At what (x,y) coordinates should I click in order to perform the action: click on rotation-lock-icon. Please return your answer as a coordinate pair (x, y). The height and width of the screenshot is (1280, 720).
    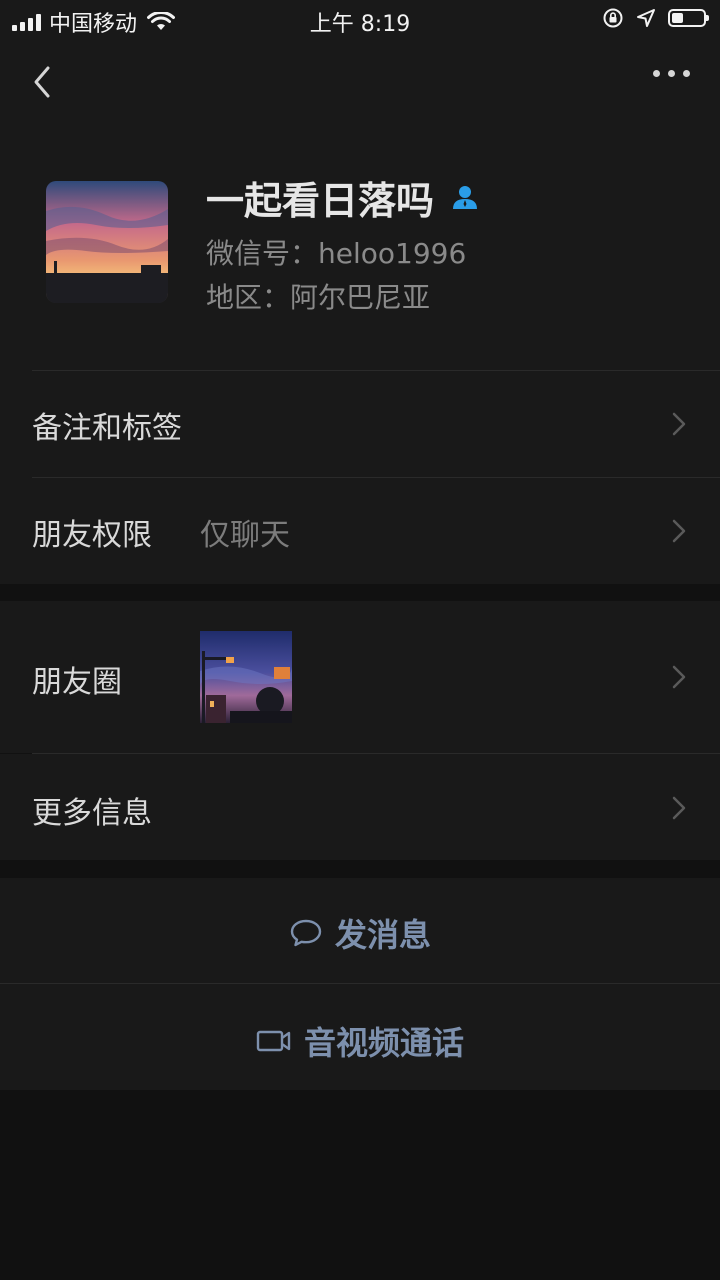
    Looking at the image, I should click on (613, 18).